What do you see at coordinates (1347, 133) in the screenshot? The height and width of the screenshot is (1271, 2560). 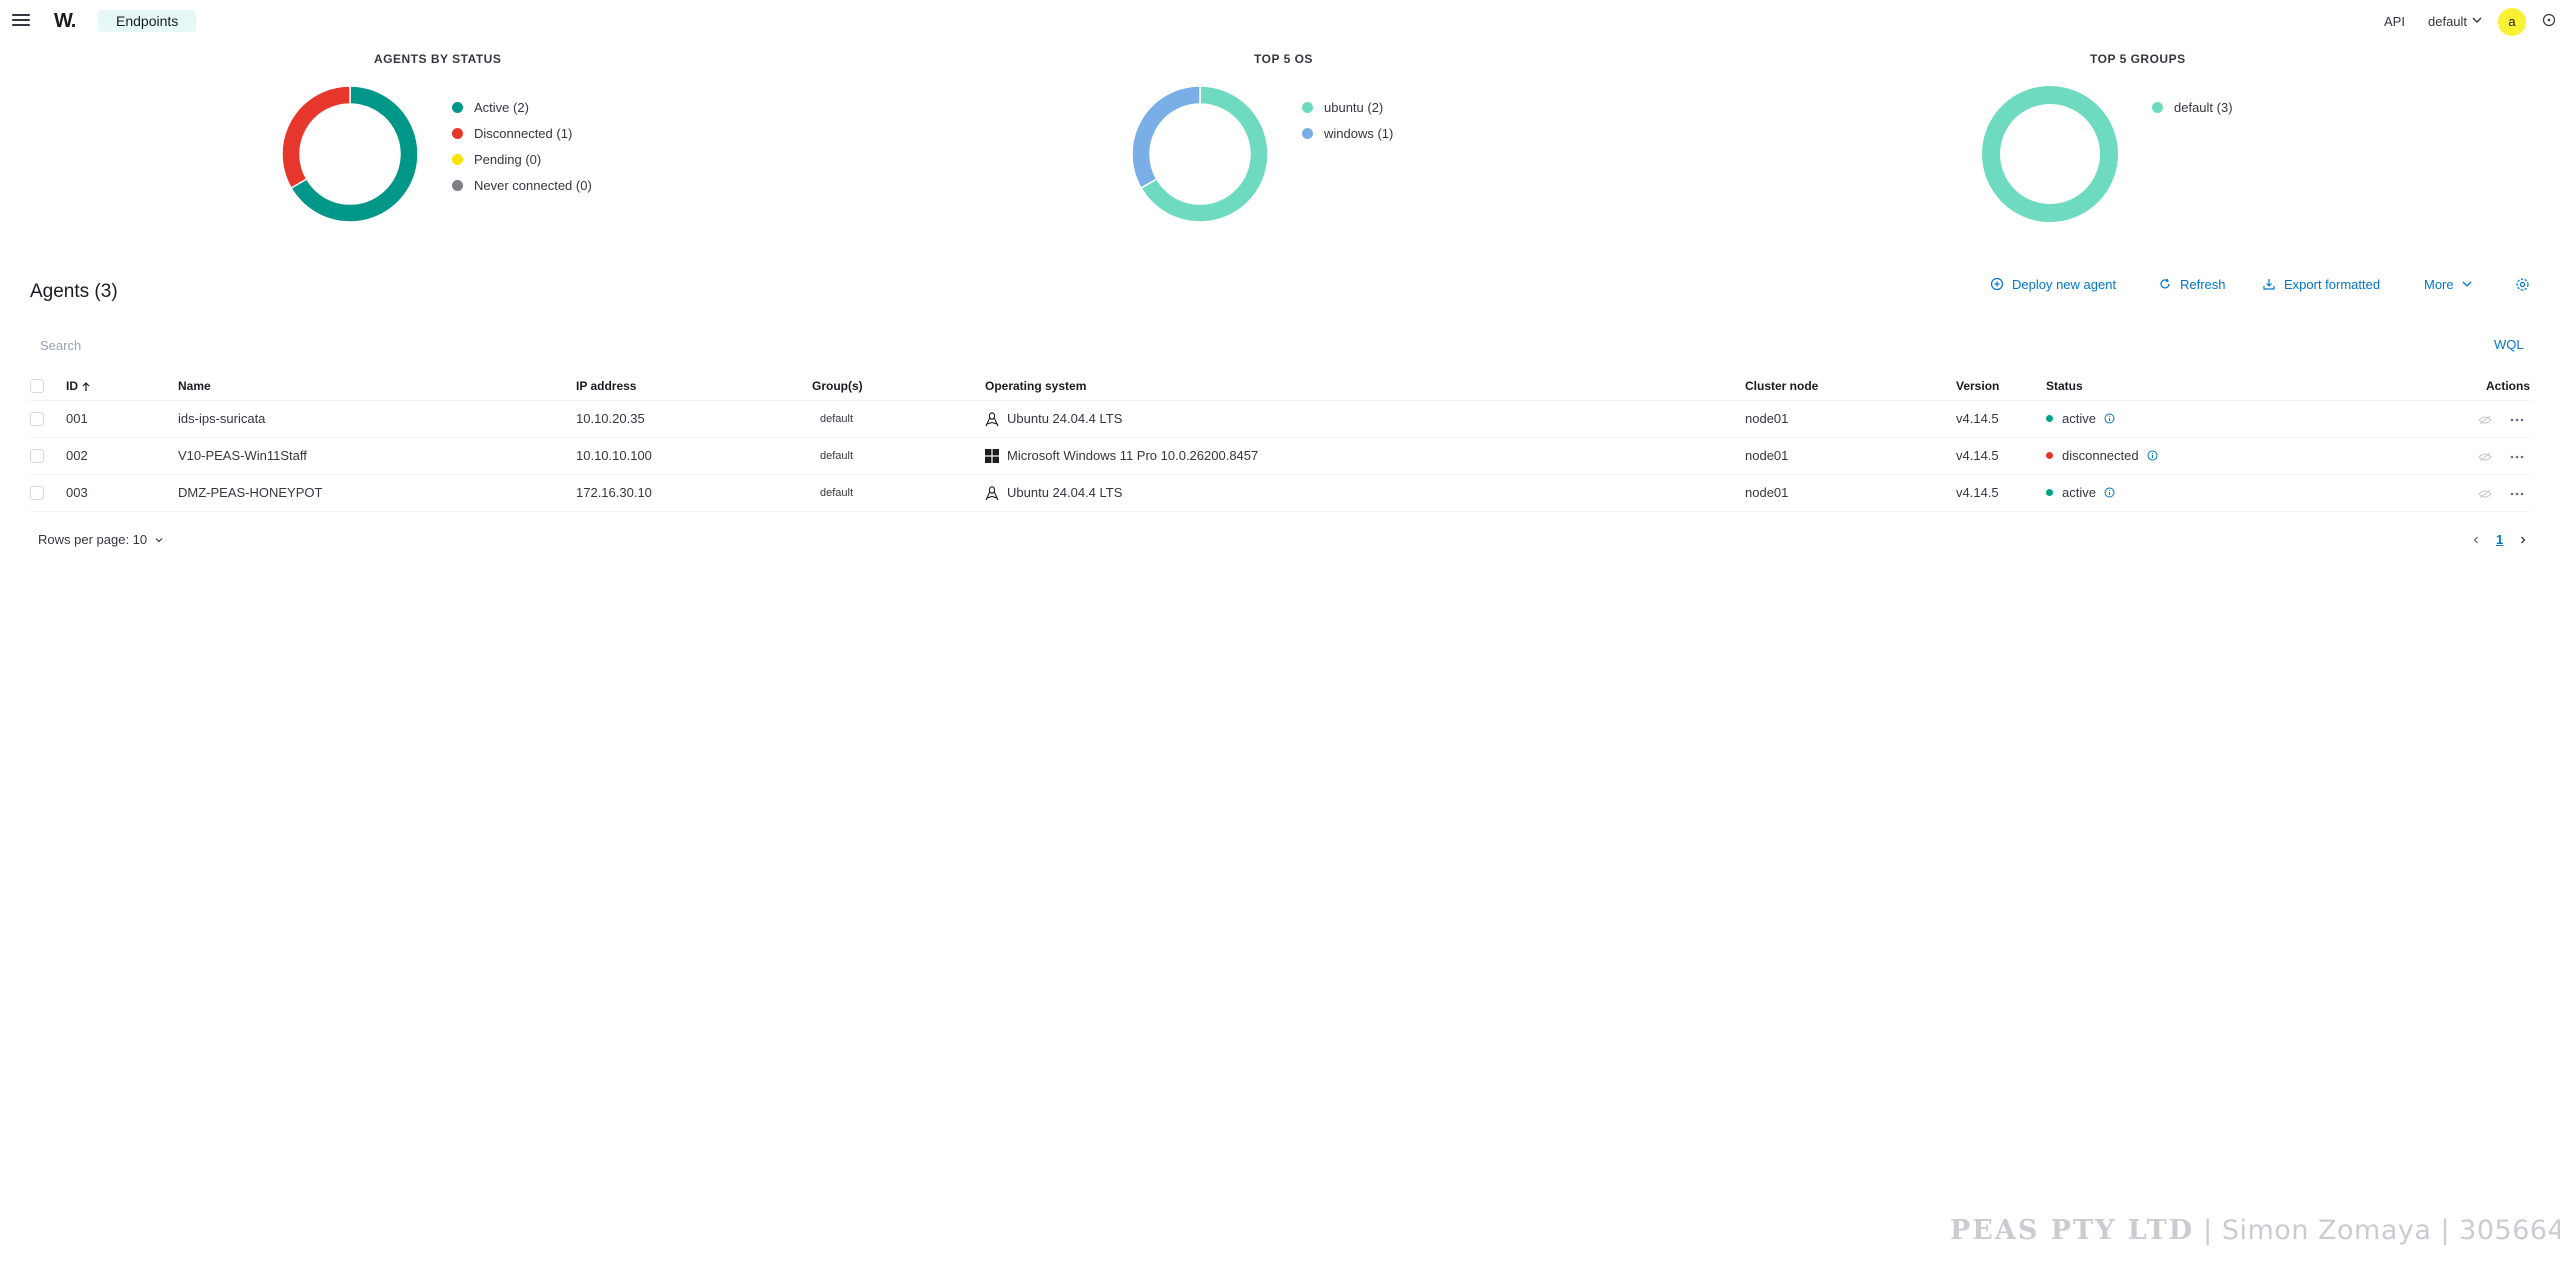 I see `legend-item-windows: windows (1)` at bounding box center [1347, 133].